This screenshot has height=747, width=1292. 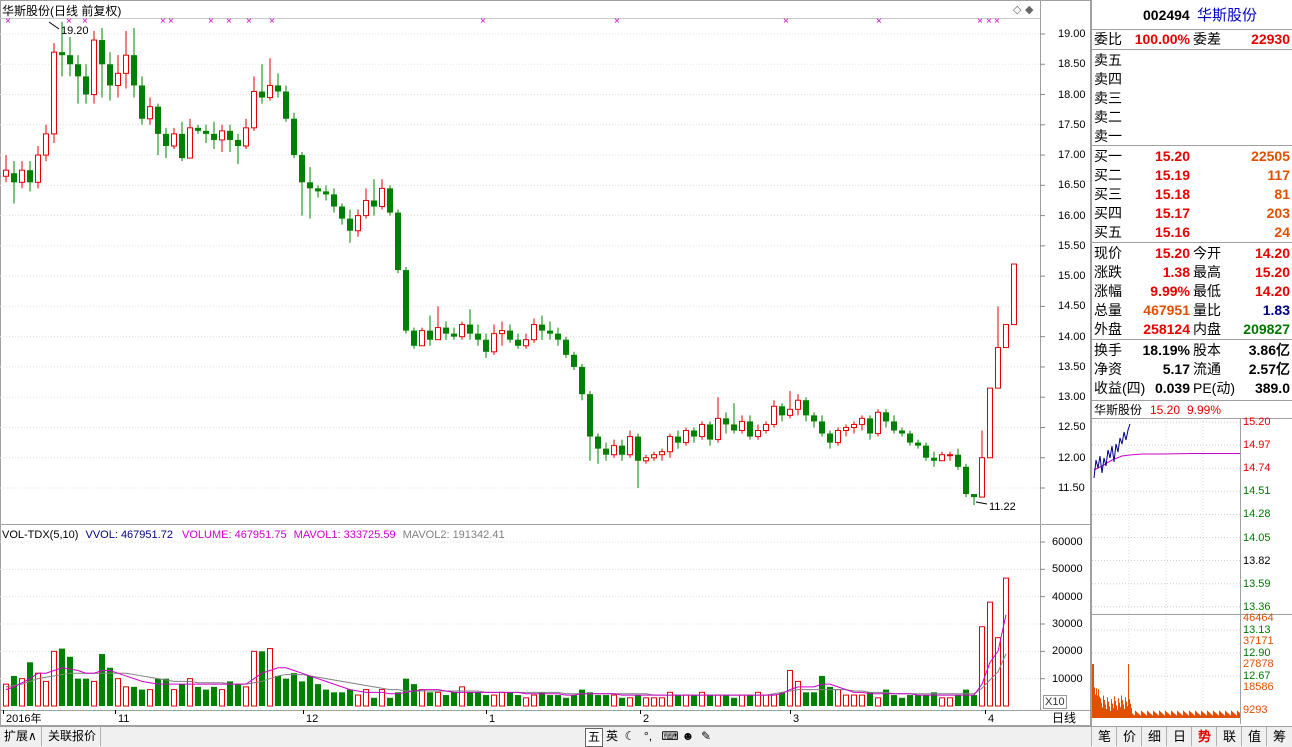 What do you see at coordinates (594, 737) in the screenshot?
I see `ime-wubi-icon: 五` at bounding box center [594, 737].